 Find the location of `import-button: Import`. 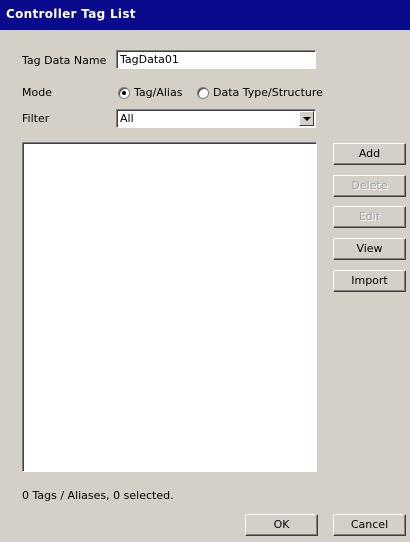

import-button: Import is located at coordinates (369, 281).